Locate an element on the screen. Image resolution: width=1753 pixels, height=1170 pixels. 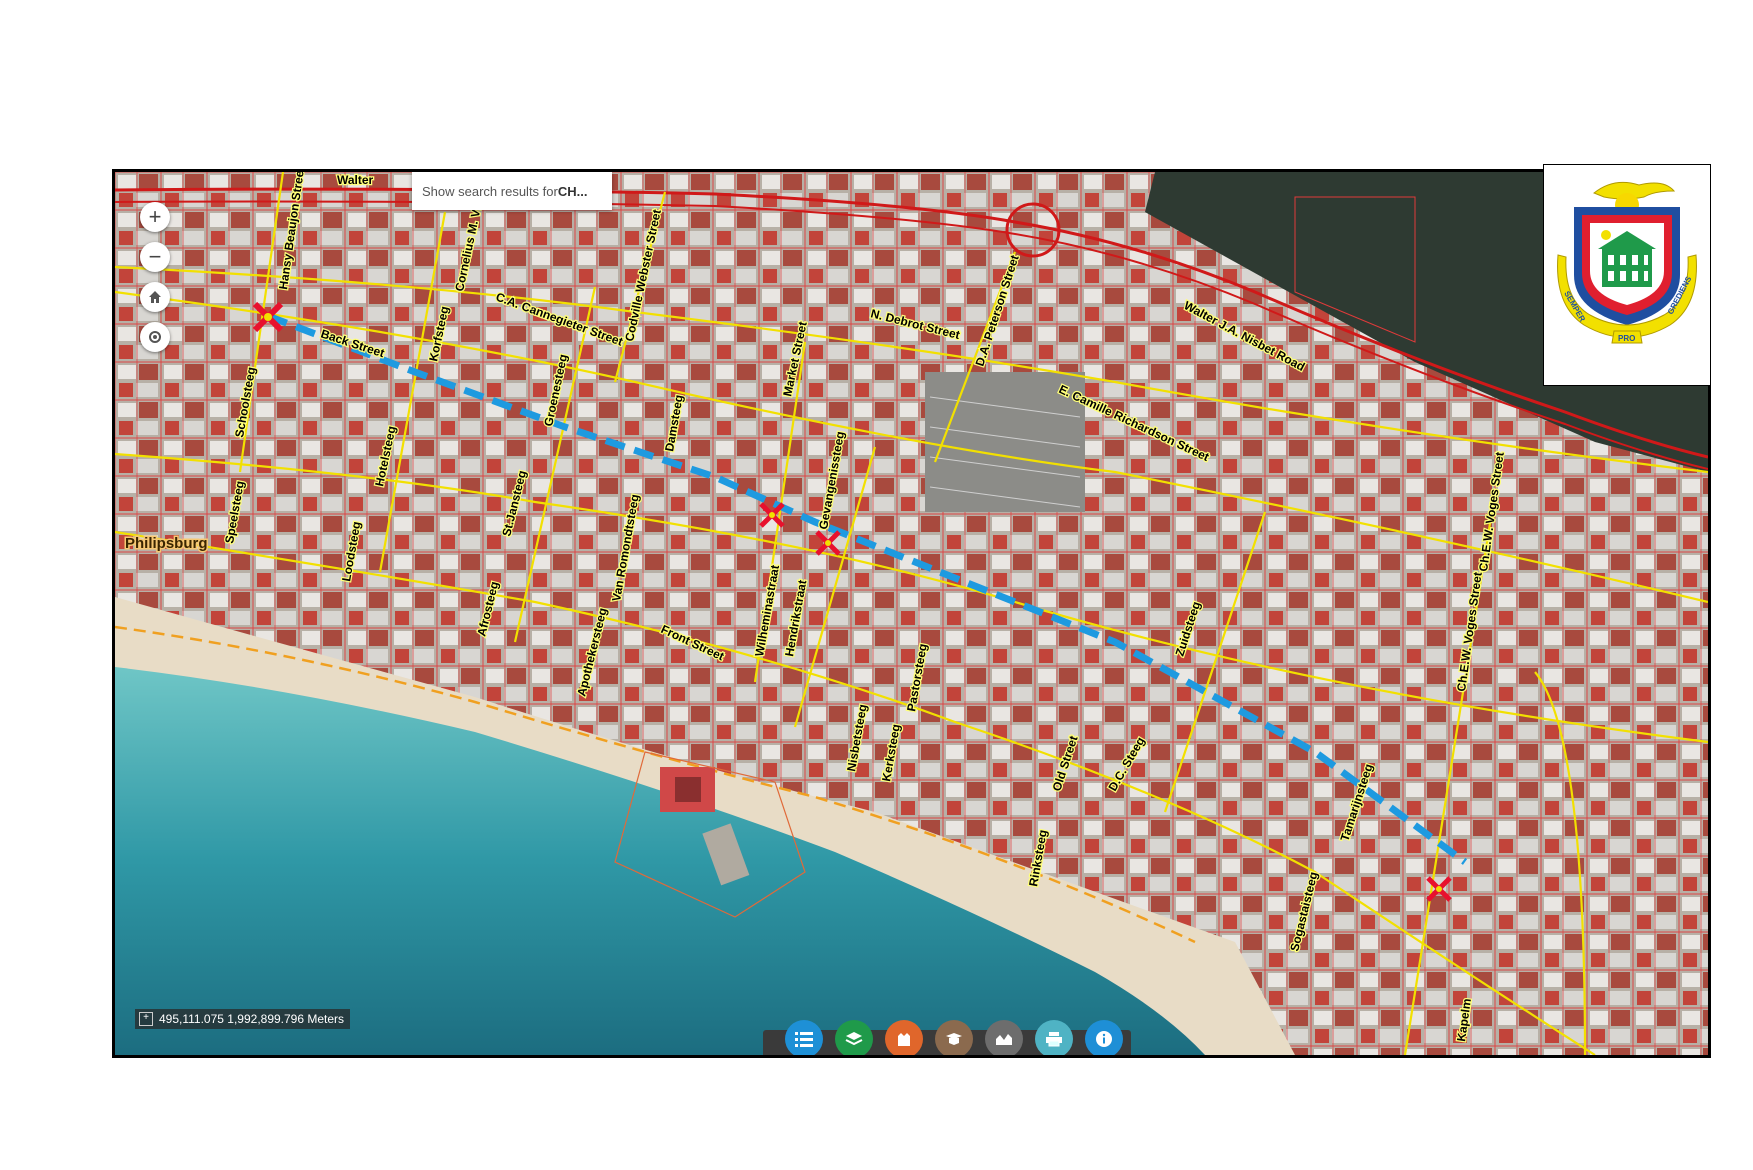
zoom-out-button: − is located at coordinates (155, 257).